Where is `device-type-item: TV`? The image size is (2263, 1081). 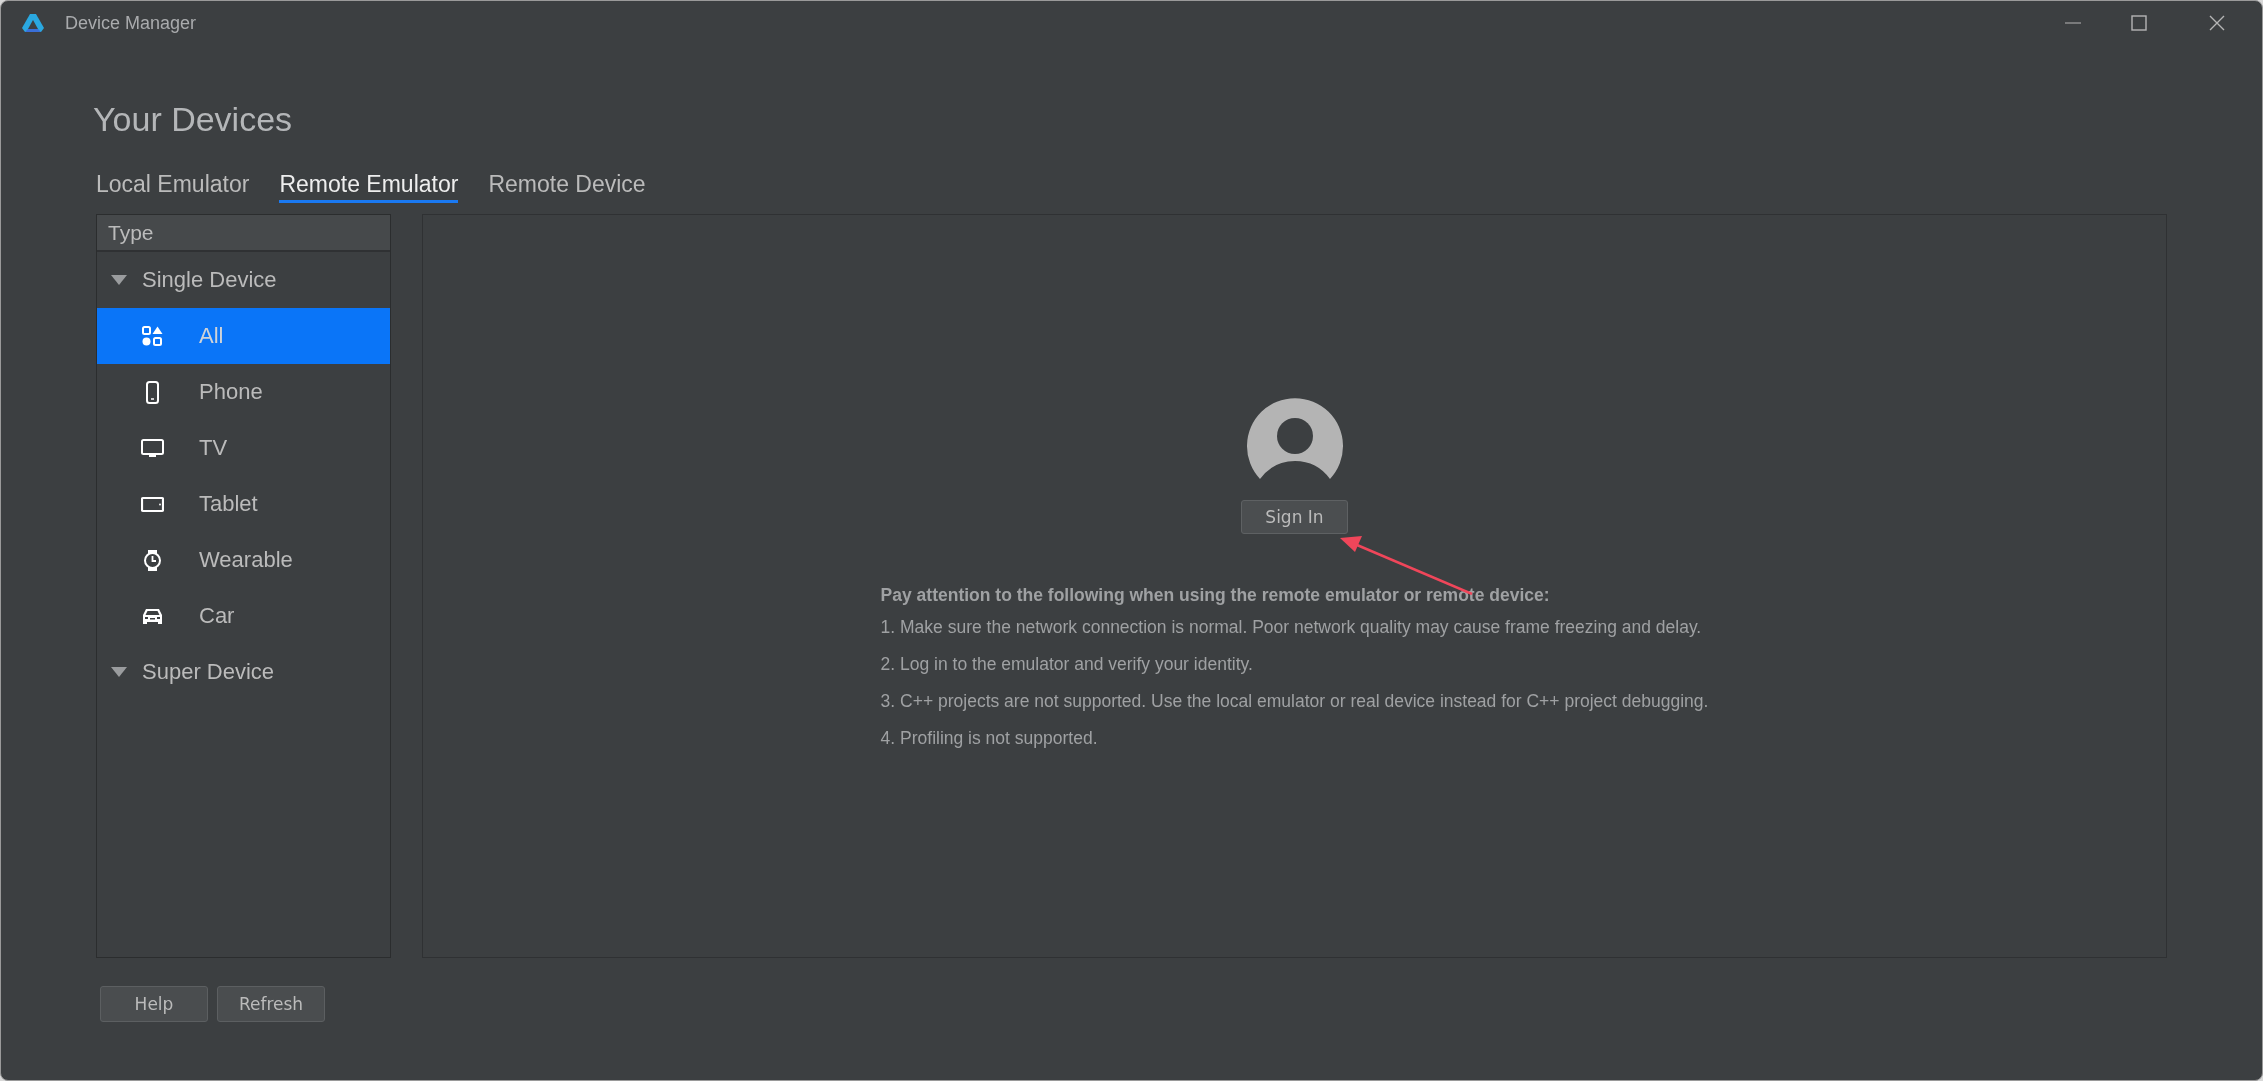
device-type-item: TV is located at coordinates (243, 448).